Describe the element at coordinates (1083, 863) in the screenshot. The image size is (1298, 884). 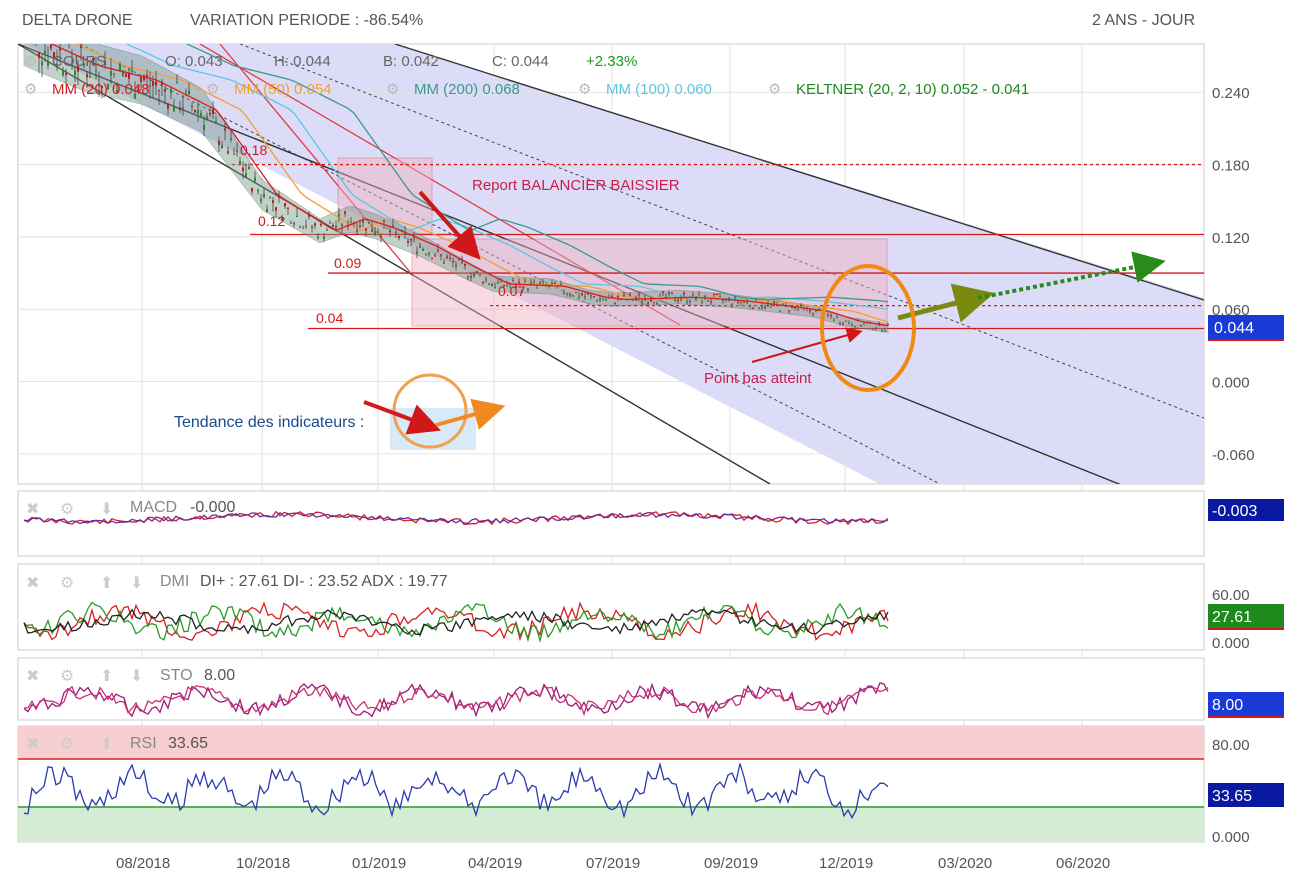
I see `x-tick-label: 06/2020` at that location.